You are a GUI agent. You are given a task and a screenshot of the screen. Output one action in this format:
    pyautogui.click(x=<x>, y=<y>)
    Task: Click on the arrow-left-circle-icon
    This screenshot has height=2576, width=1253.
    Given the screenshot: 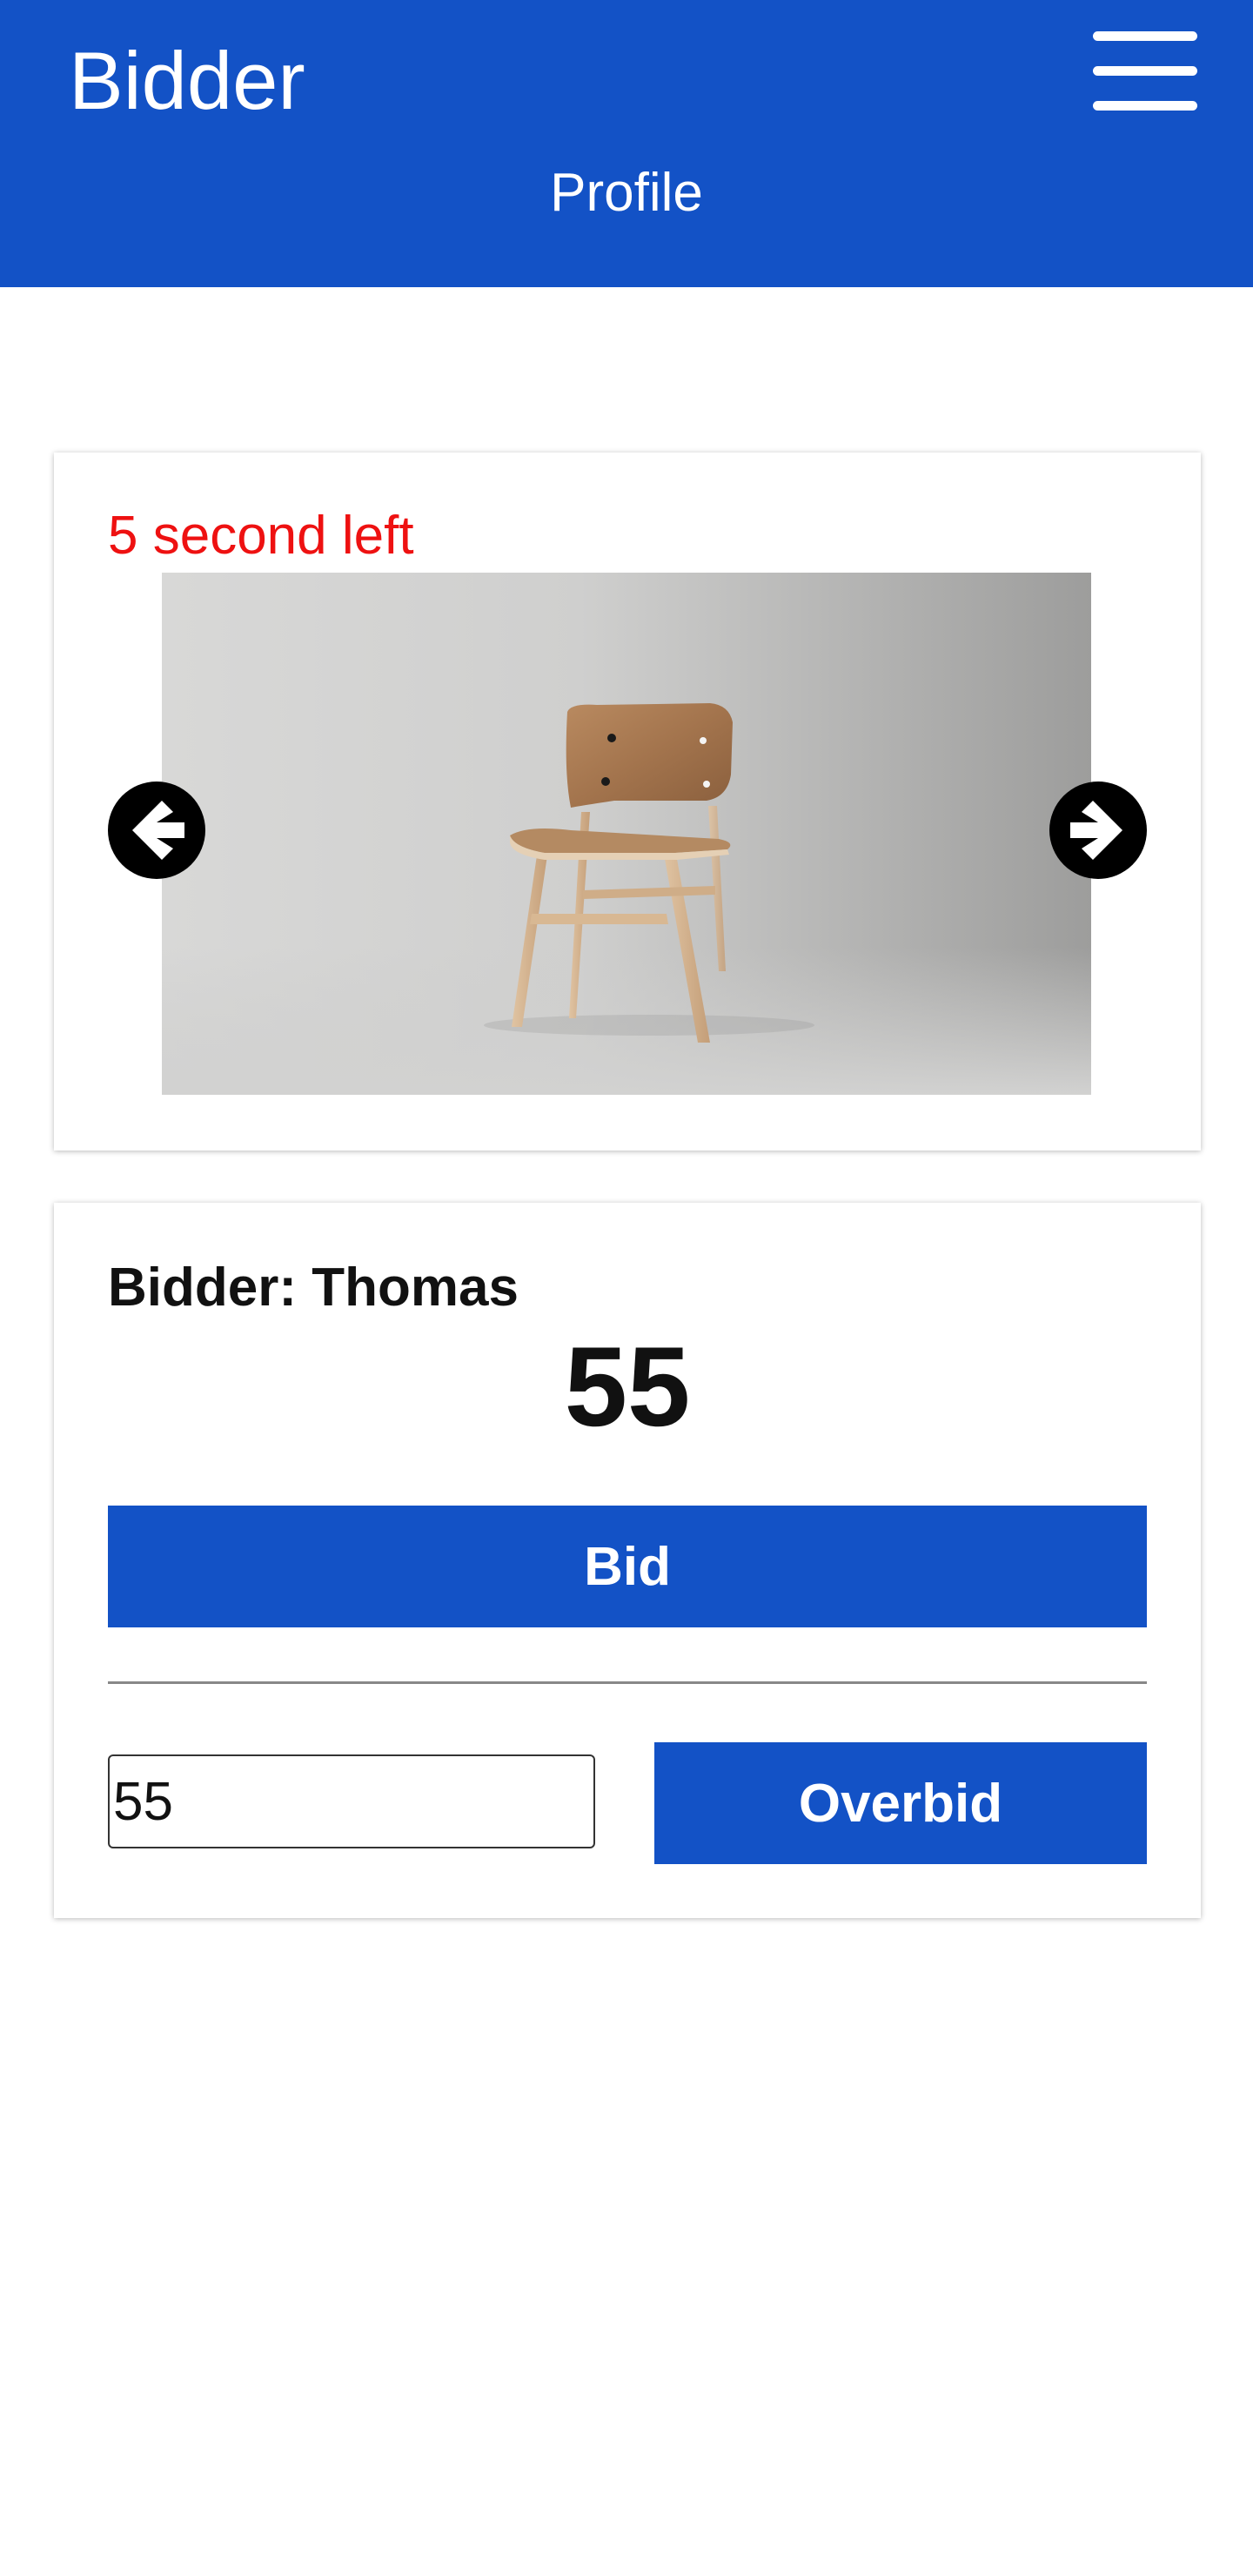 What is the action you would take?
    pyautogui.click(x=156, y=830)
    